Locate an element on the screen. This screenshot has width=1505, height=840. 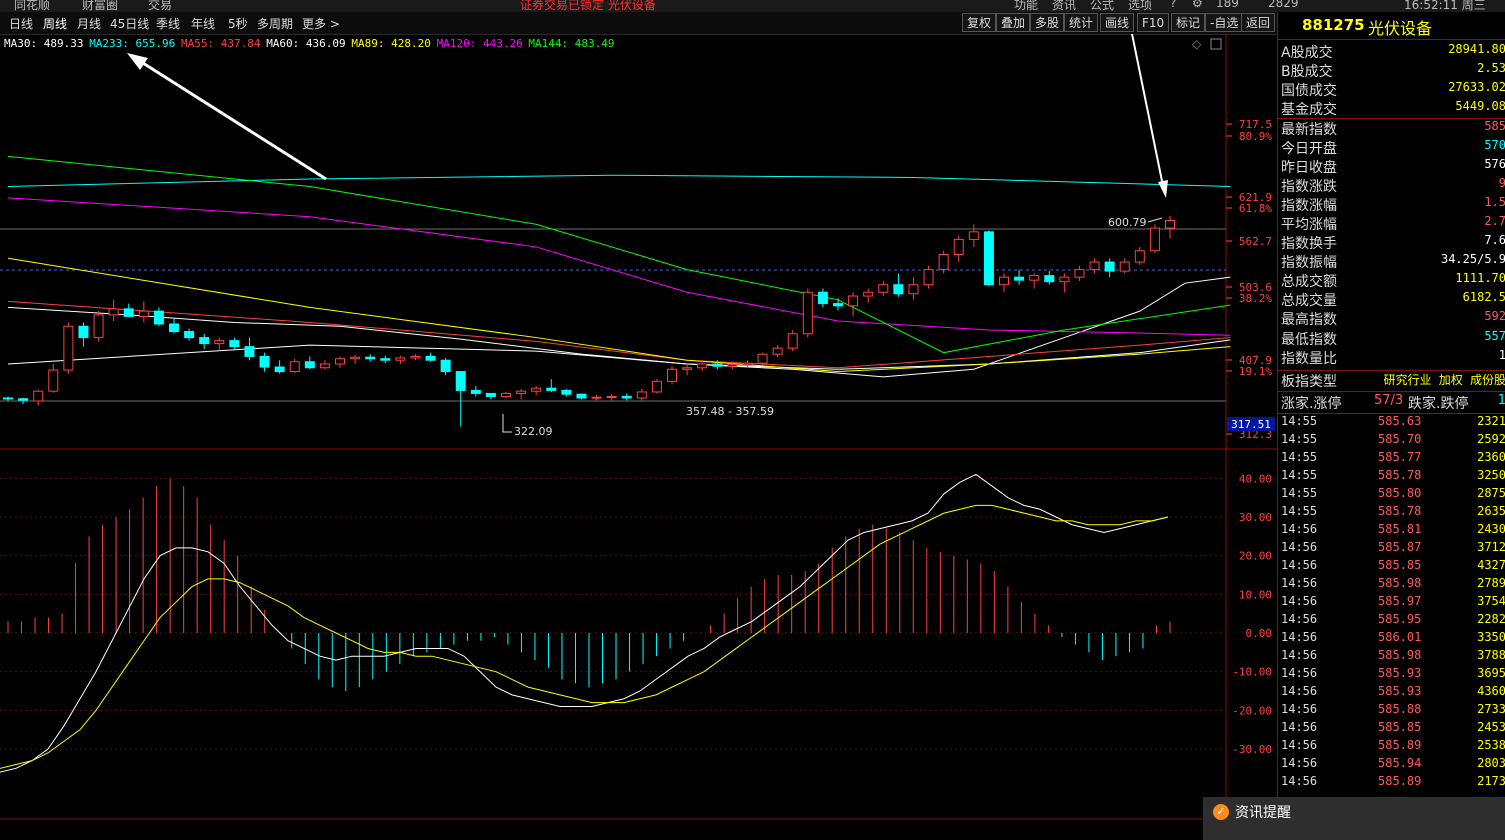
quote-label: 昨日收盘 is located at coordinates (1309, 167).